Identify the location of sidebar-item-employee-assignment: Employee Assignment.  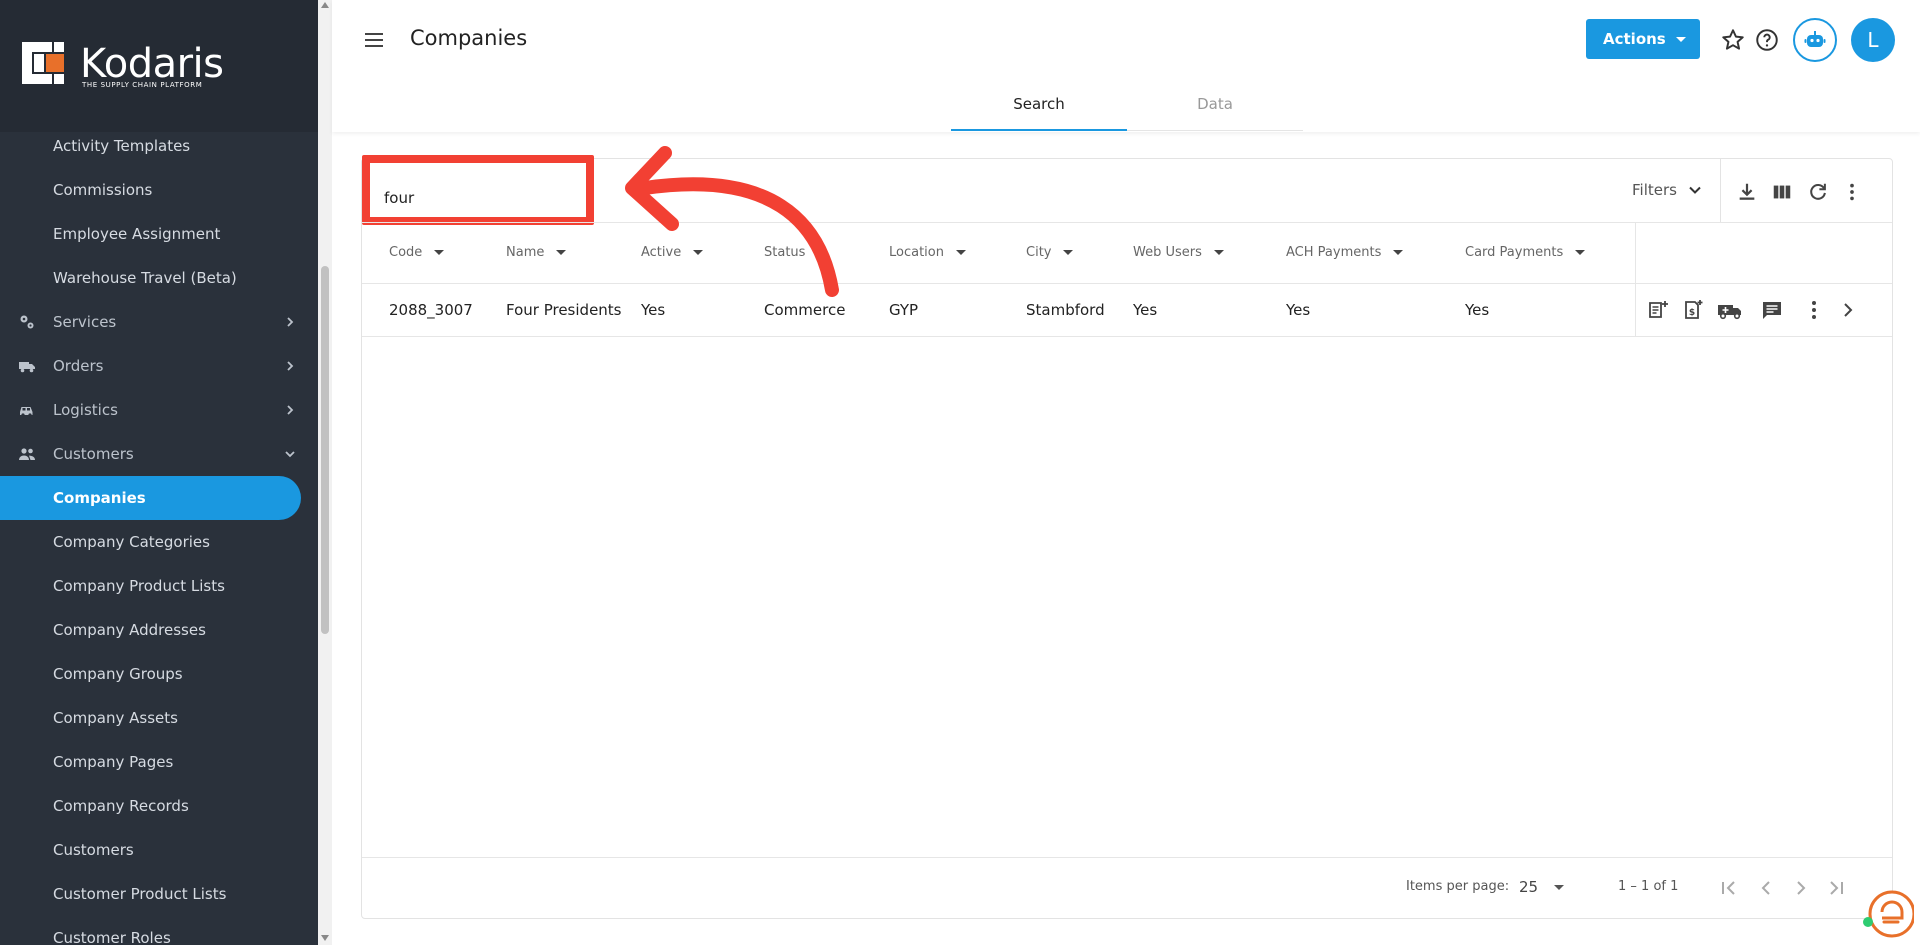
(159, 234).